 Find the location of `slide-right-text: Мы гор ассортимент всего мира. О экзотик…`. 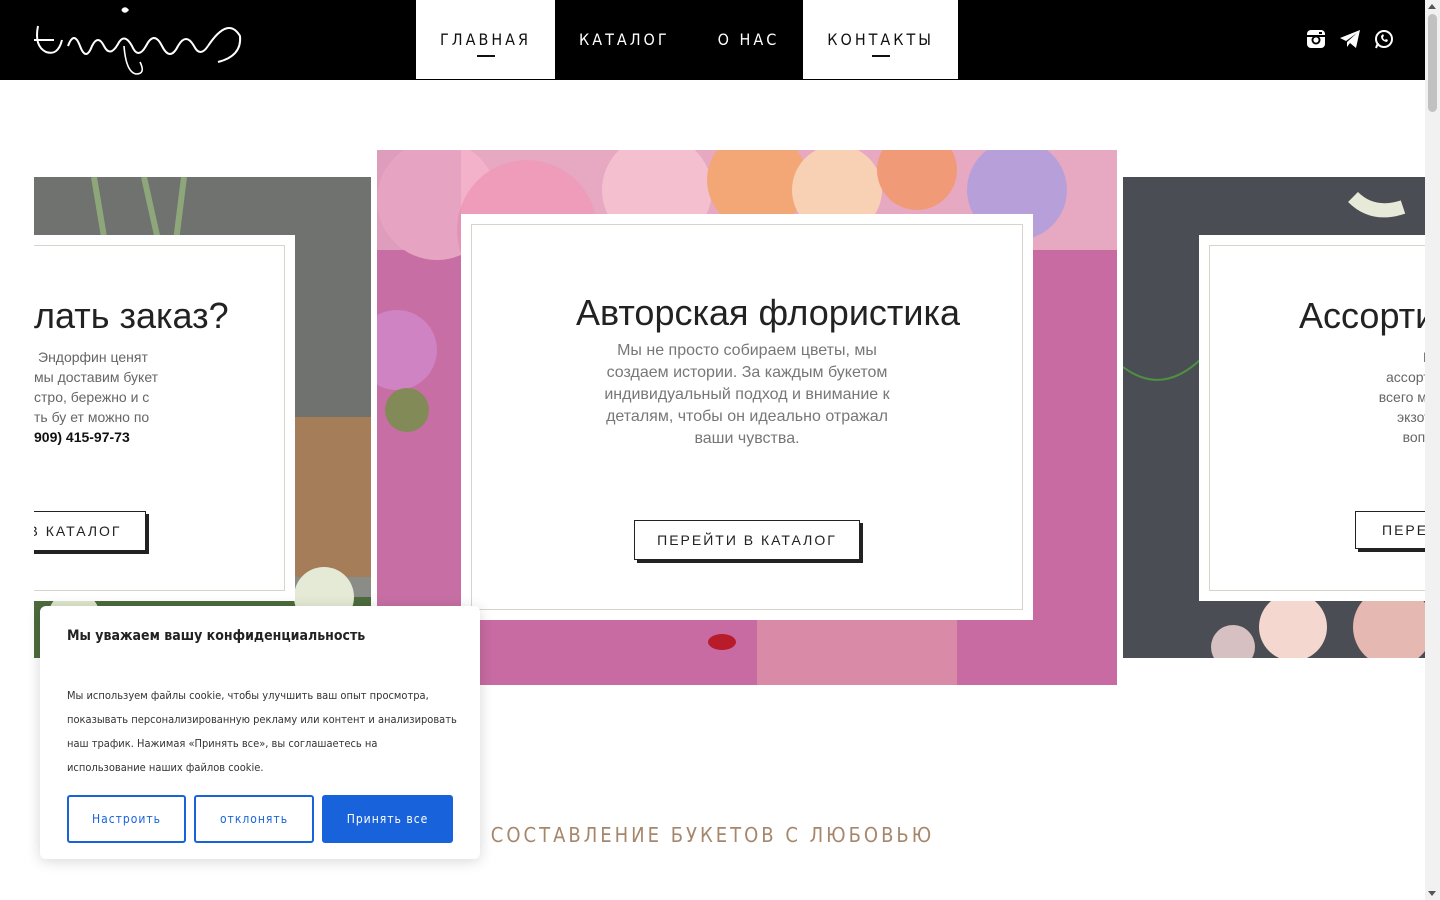

slide-right-text: Мы гор ассортимент всего мира. О экзотик… is located at coordinates (1401, 397).